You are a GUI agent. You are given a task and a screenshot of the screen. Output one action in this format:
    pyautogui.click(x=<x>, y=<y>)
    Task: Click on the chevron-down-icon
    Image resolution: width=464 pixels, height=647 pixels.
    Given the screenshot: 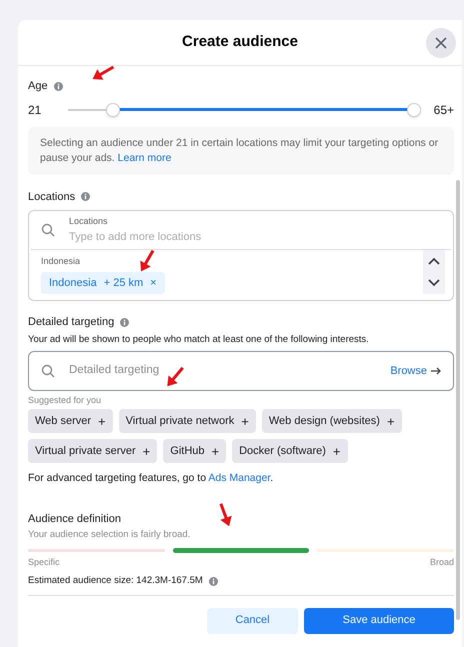 What is the action you would take?
    pyautogui.click(x=434, y=283)
    